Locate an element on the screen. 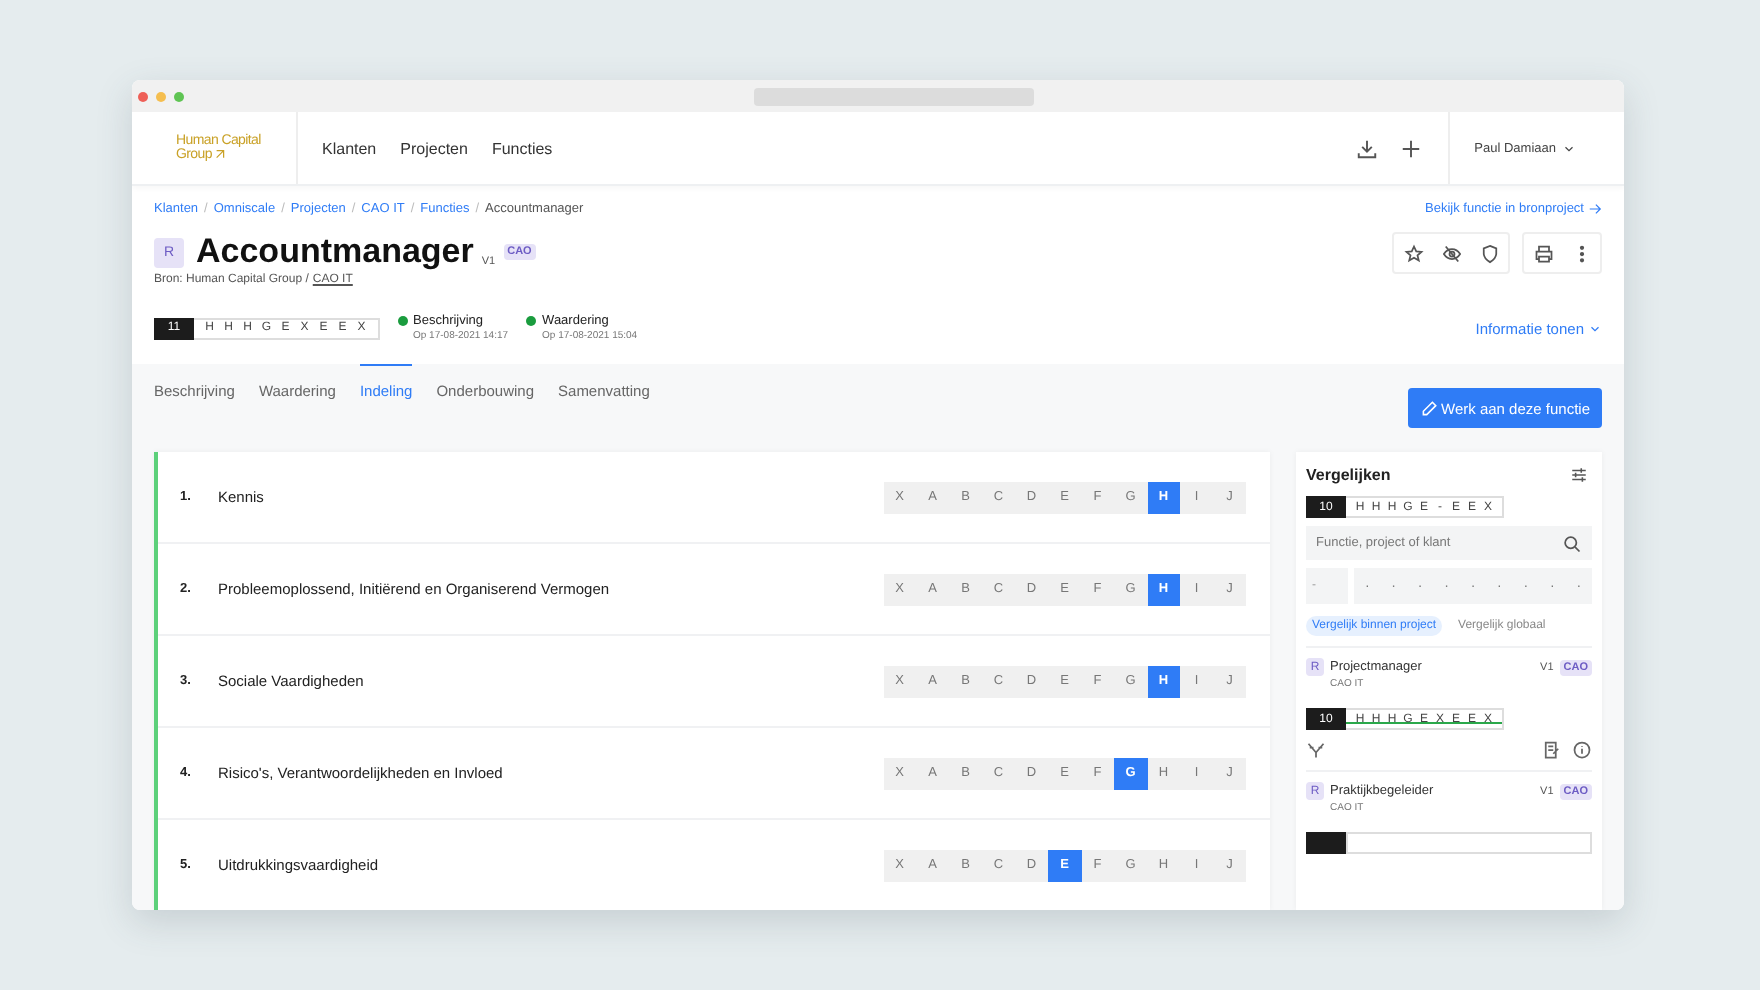  shield-icon is located at coordinates (1489, 253).